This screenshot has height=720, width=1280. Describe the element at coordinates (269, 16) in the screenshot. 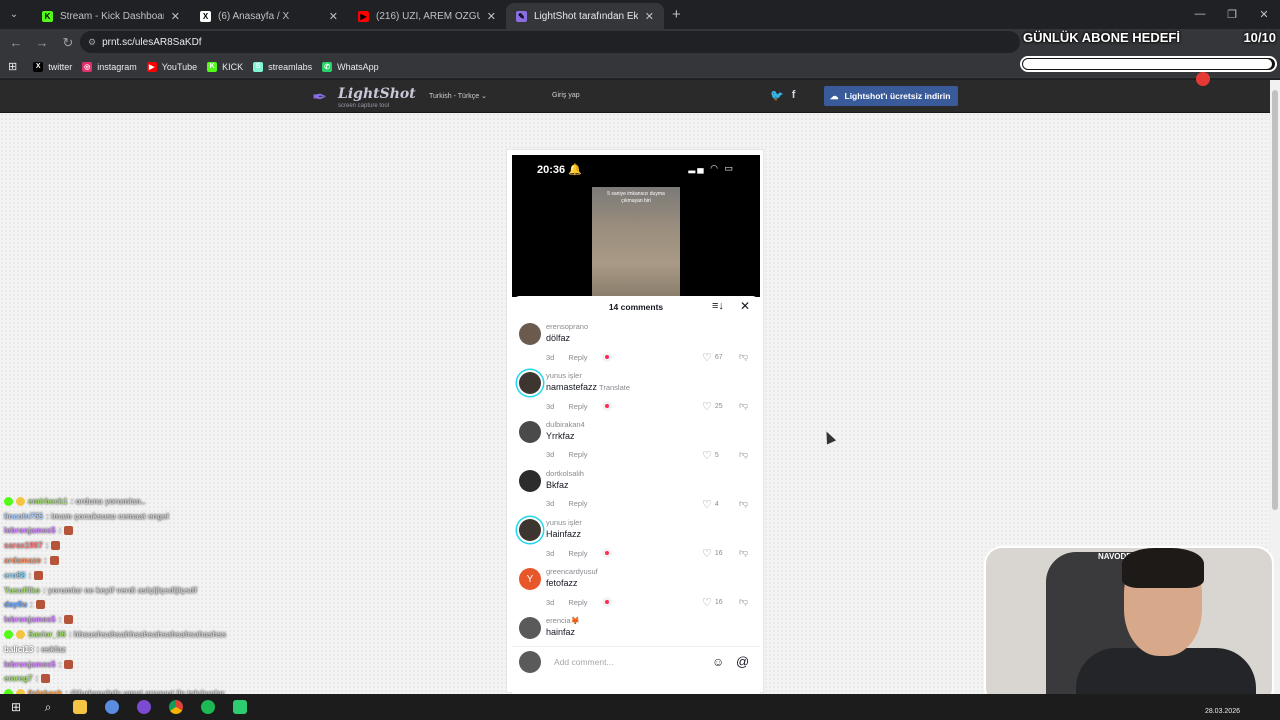

I see `browser-tab: X (6) Anasayfa / X ✕` at that location.